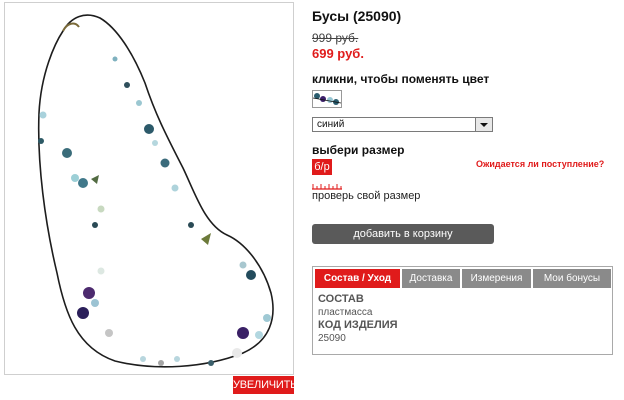 This screenshot has height=400, width=624. I want to click on size-label: выбери размер, so click(358, 150).